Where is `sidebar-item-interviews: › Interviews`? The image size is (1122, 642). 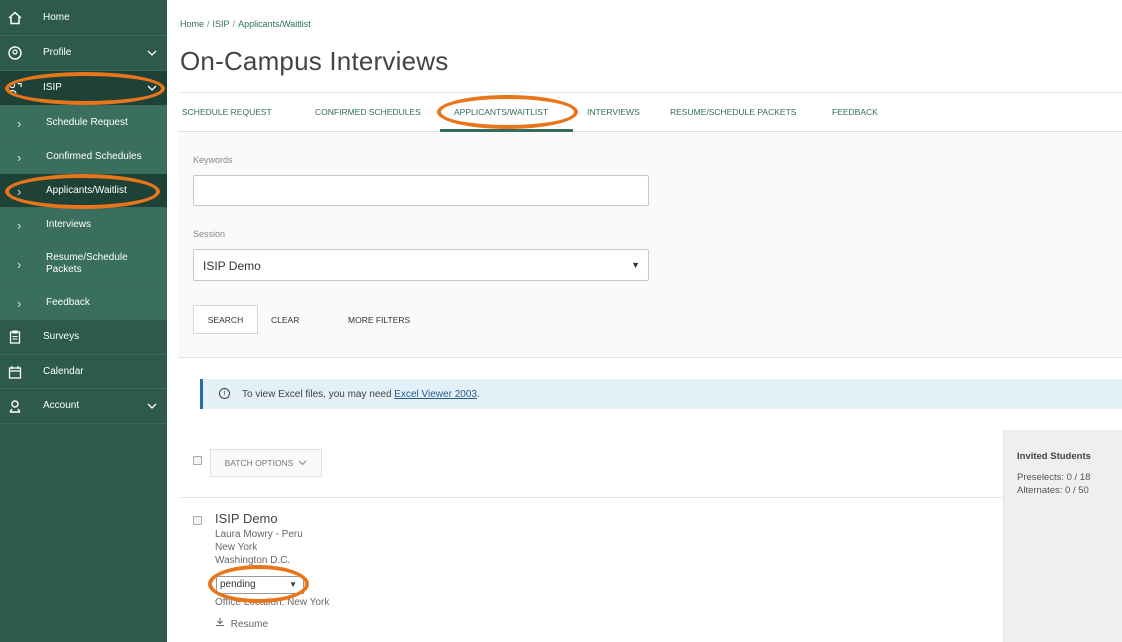 sidebar-item-interviews: › Interviews is located at coordinates (83, 225).